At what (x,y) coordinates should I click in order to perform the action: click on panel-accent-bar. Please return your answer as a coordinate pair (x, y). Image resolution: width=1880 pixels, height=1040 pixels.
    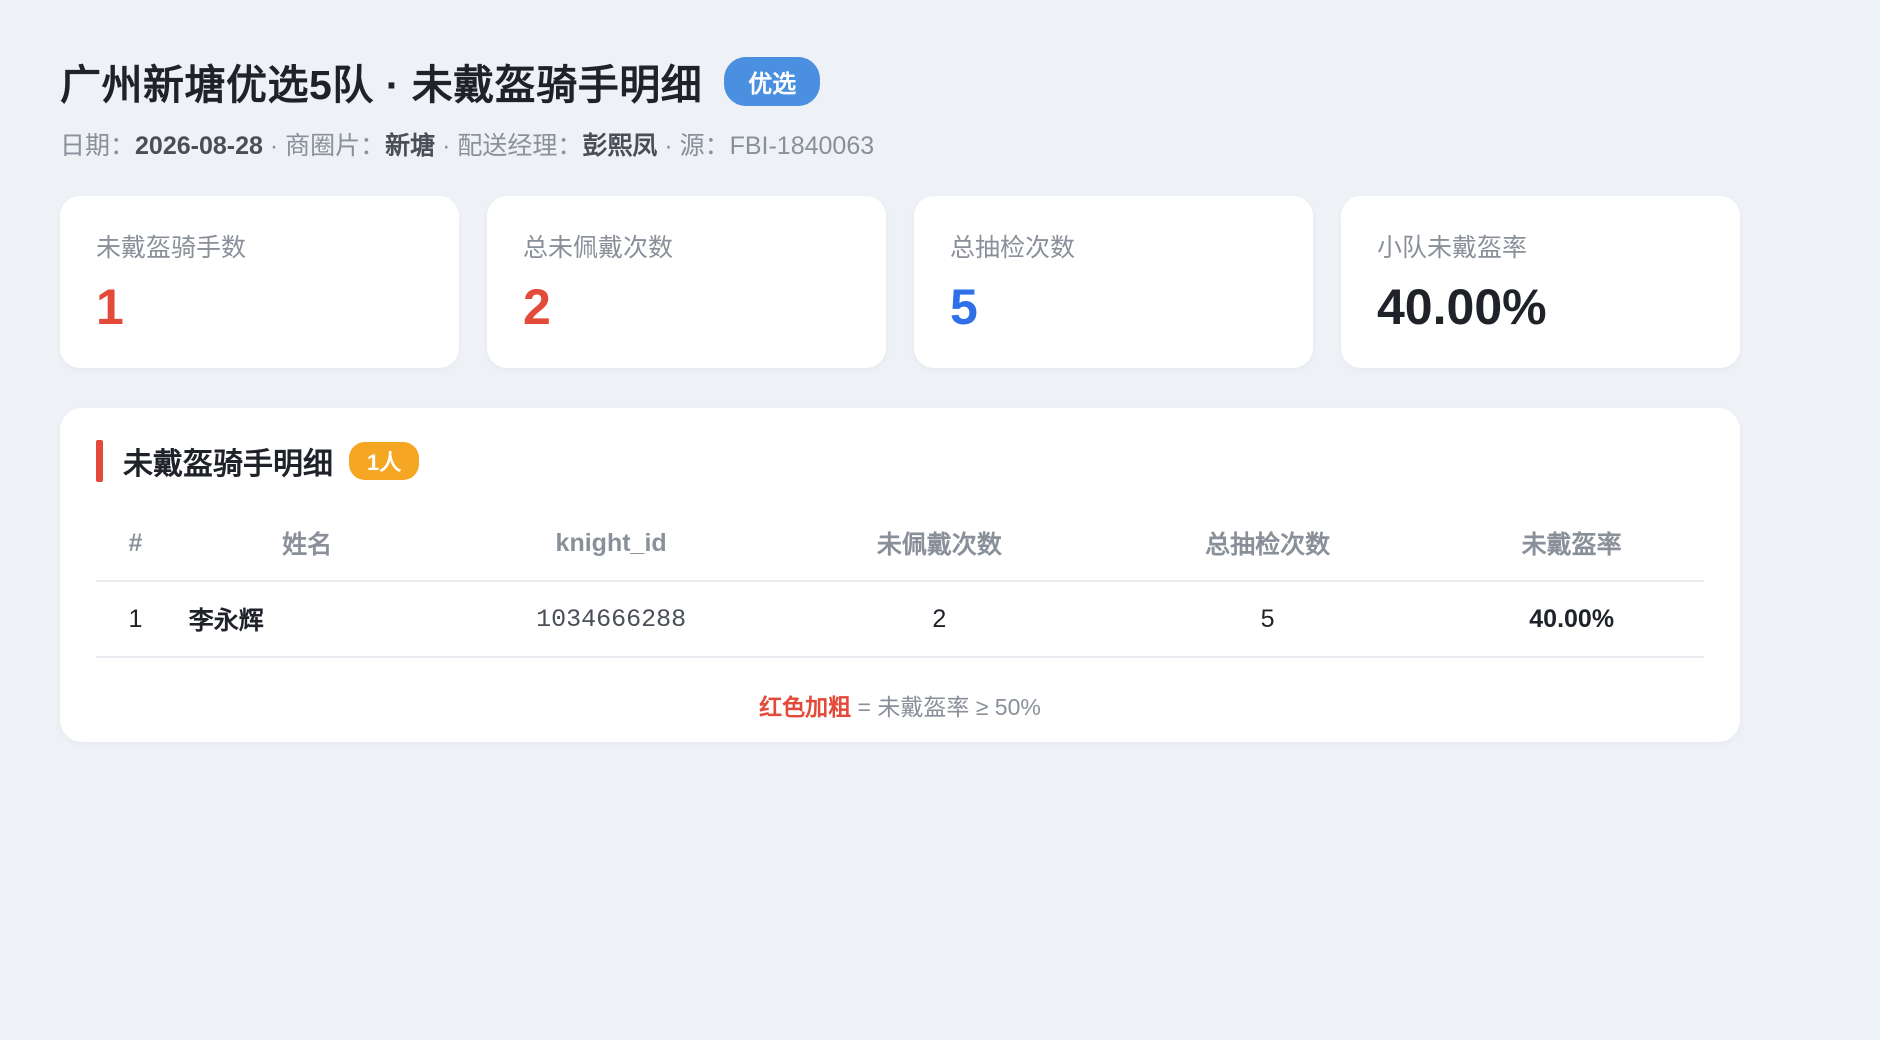
    Looking at the image, I should click on (99, 461).